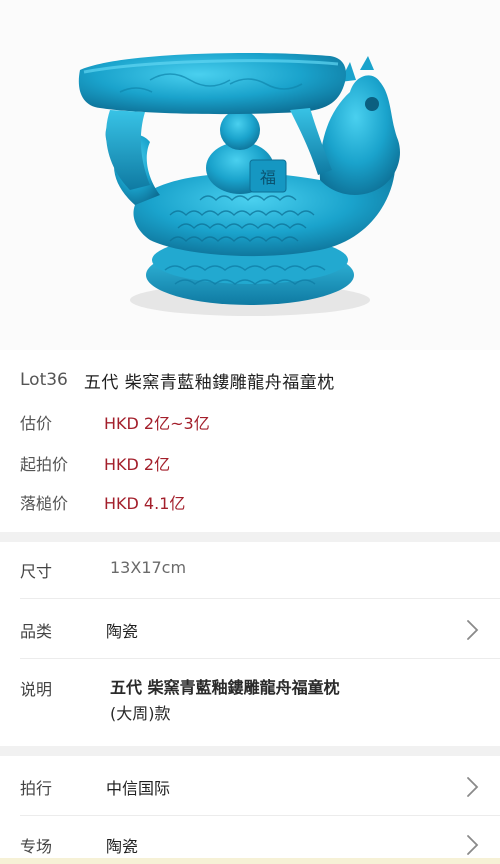 The image size is (500, 864). What do you see at coordinates (140, 713) in the screenshot?
I see `description-line2: (大周)款` at bounding box center [140, 713].